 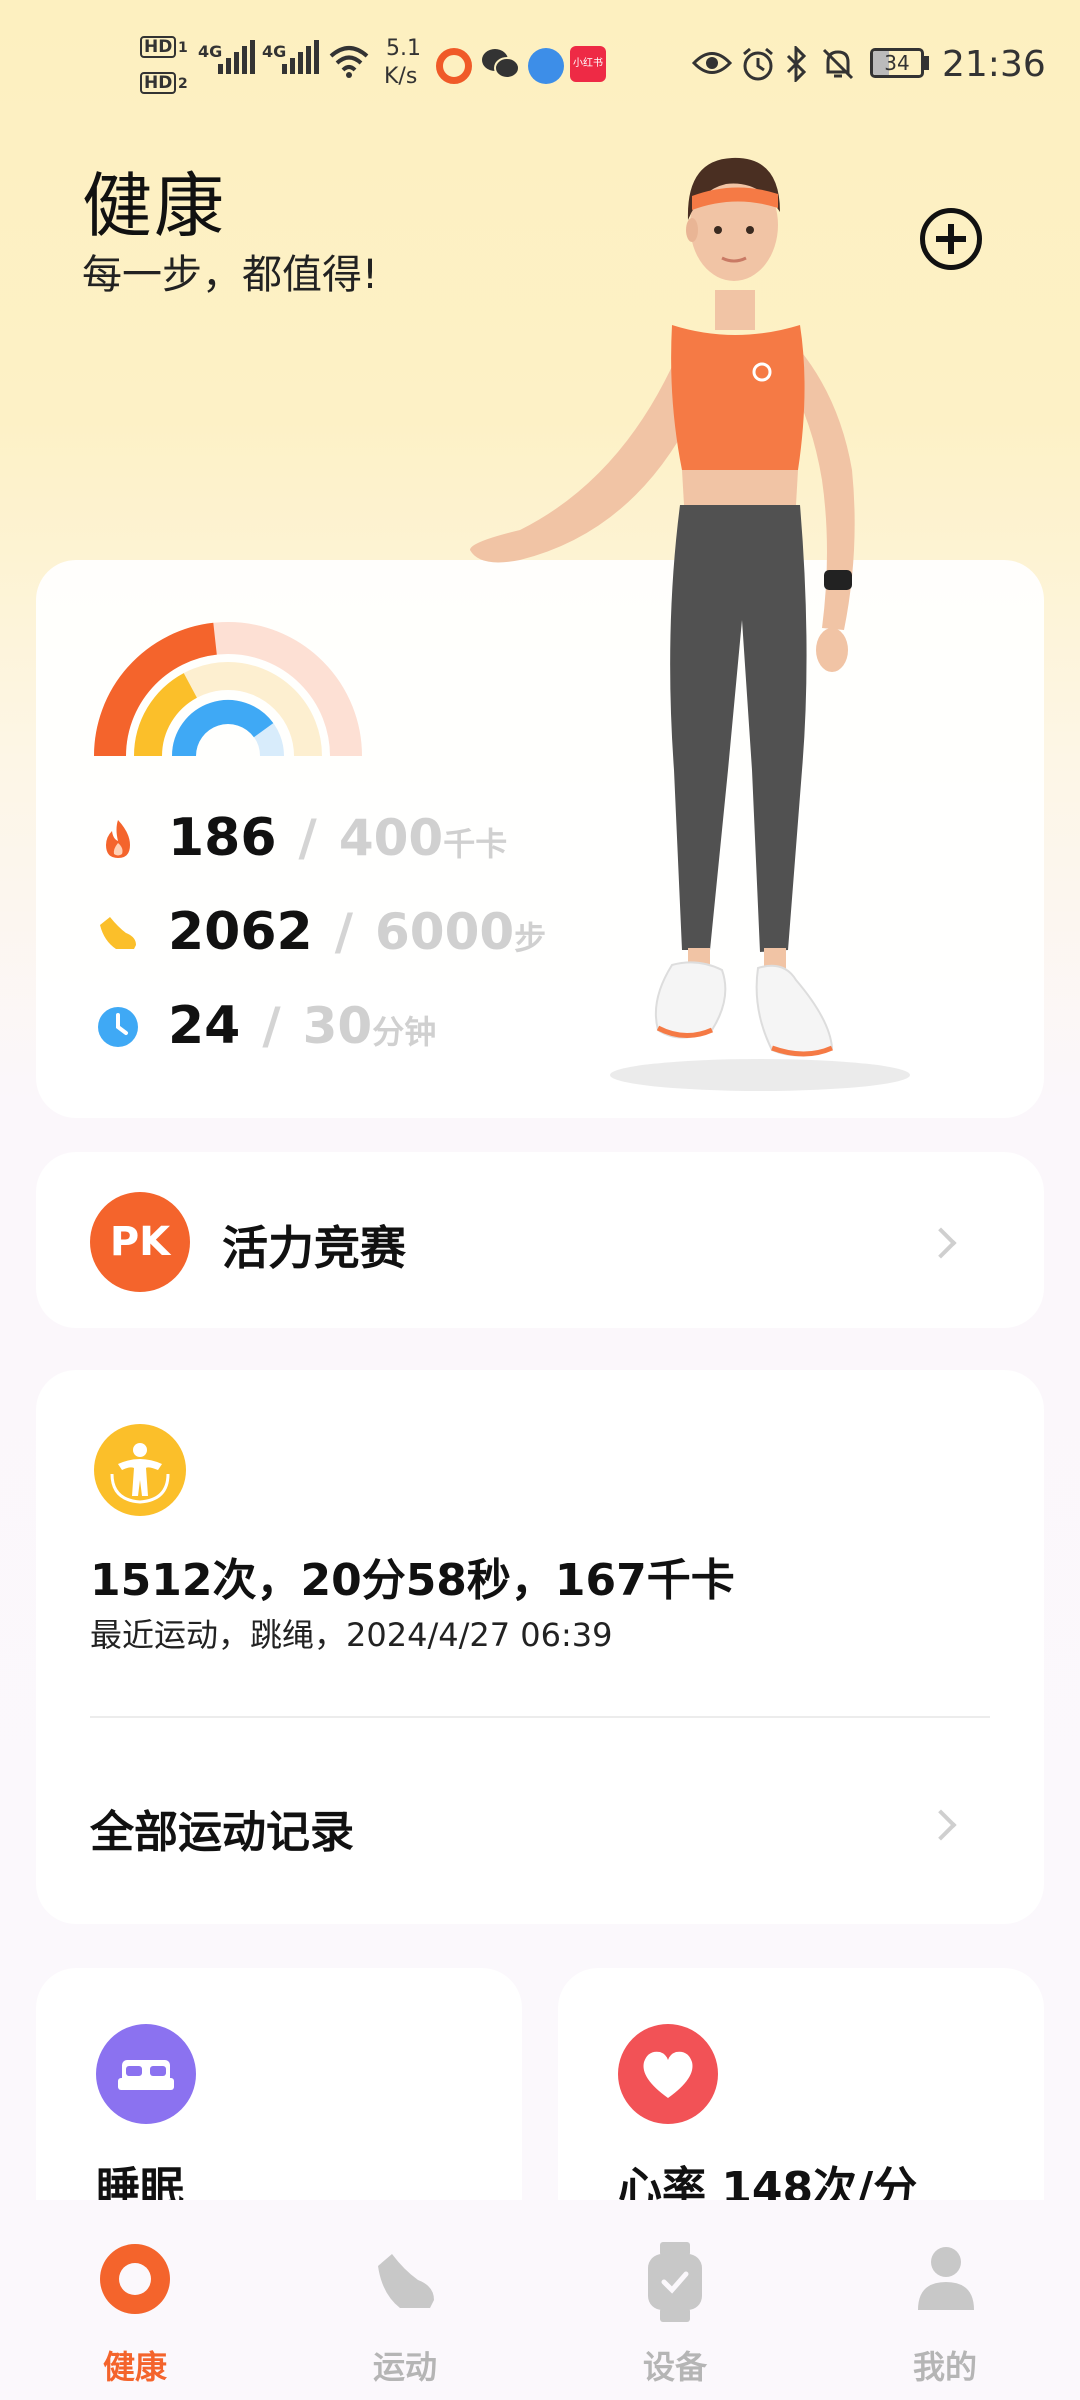 What do you see at coordinates (712, 63) in the screenshot?
I see `eye-icon` at bounding box center [712, 63].